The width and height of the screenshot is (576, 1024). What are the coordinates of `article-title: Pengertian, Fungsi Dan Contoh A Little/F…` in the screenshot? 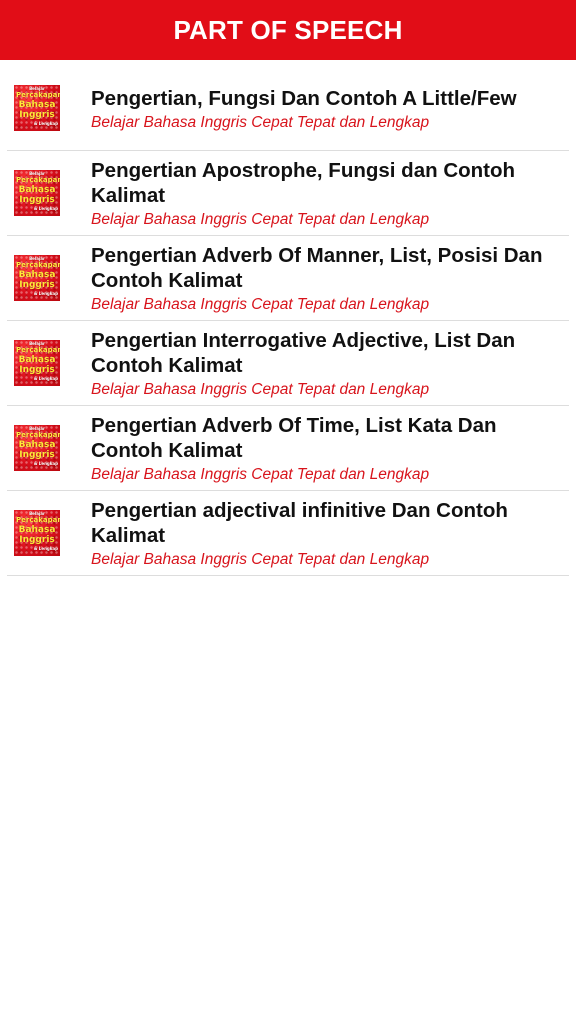 It's located at (304, 98).